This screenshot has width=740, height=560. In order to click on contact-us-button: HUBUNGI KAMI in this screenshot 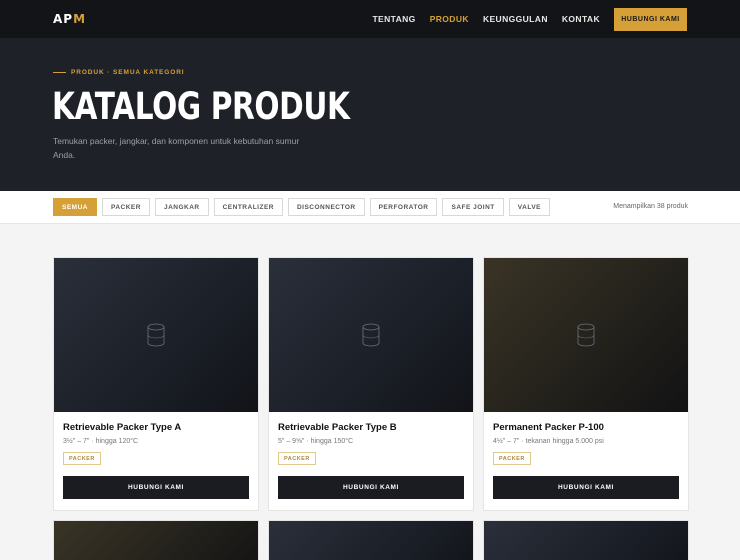, I will do `click(650, 19)`.